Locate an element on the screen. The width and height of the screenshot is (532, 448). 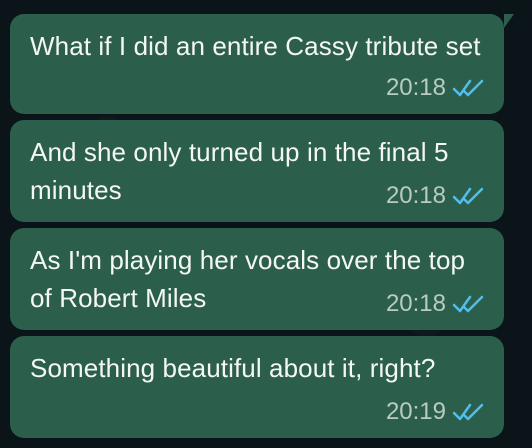
message-text: Something beautiful about it, right? is located at coordinates (233, 368).